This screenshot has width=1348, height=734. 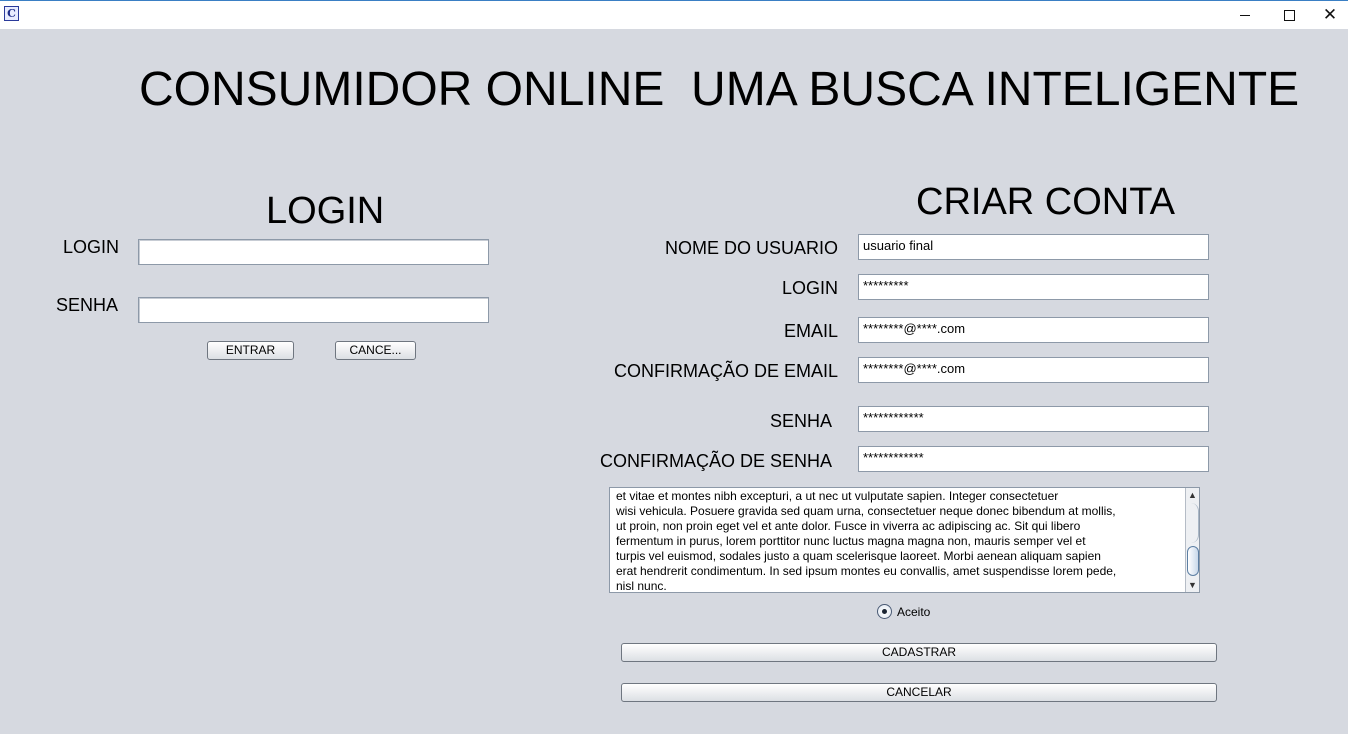 I want to click on signup-senha-label: SENHA, so click(x=800, y=421).